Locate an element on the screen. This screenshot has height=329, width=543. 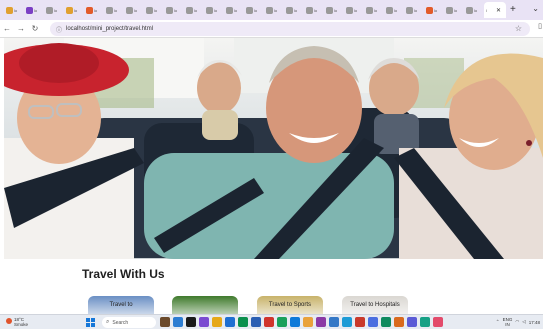
language-indicator: ENG IN is located at coordinates (508, 322).